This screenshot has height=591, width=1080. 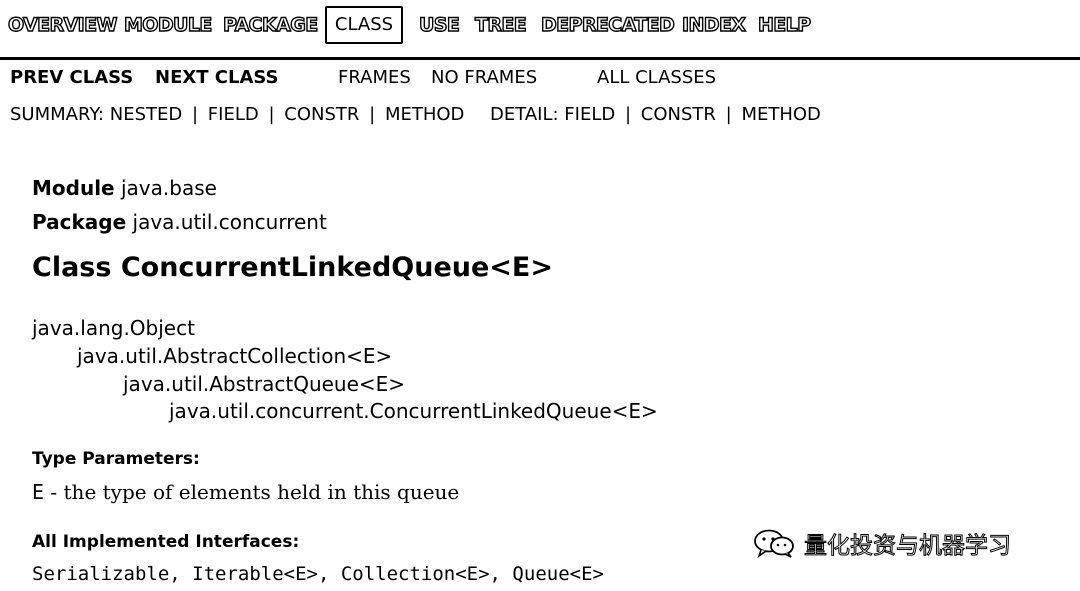 What do you see at coordinates (113, 328) in the screenshot?
I see `hierarchy-item-object: java.lang.Object` at bounding box center [113, 328].